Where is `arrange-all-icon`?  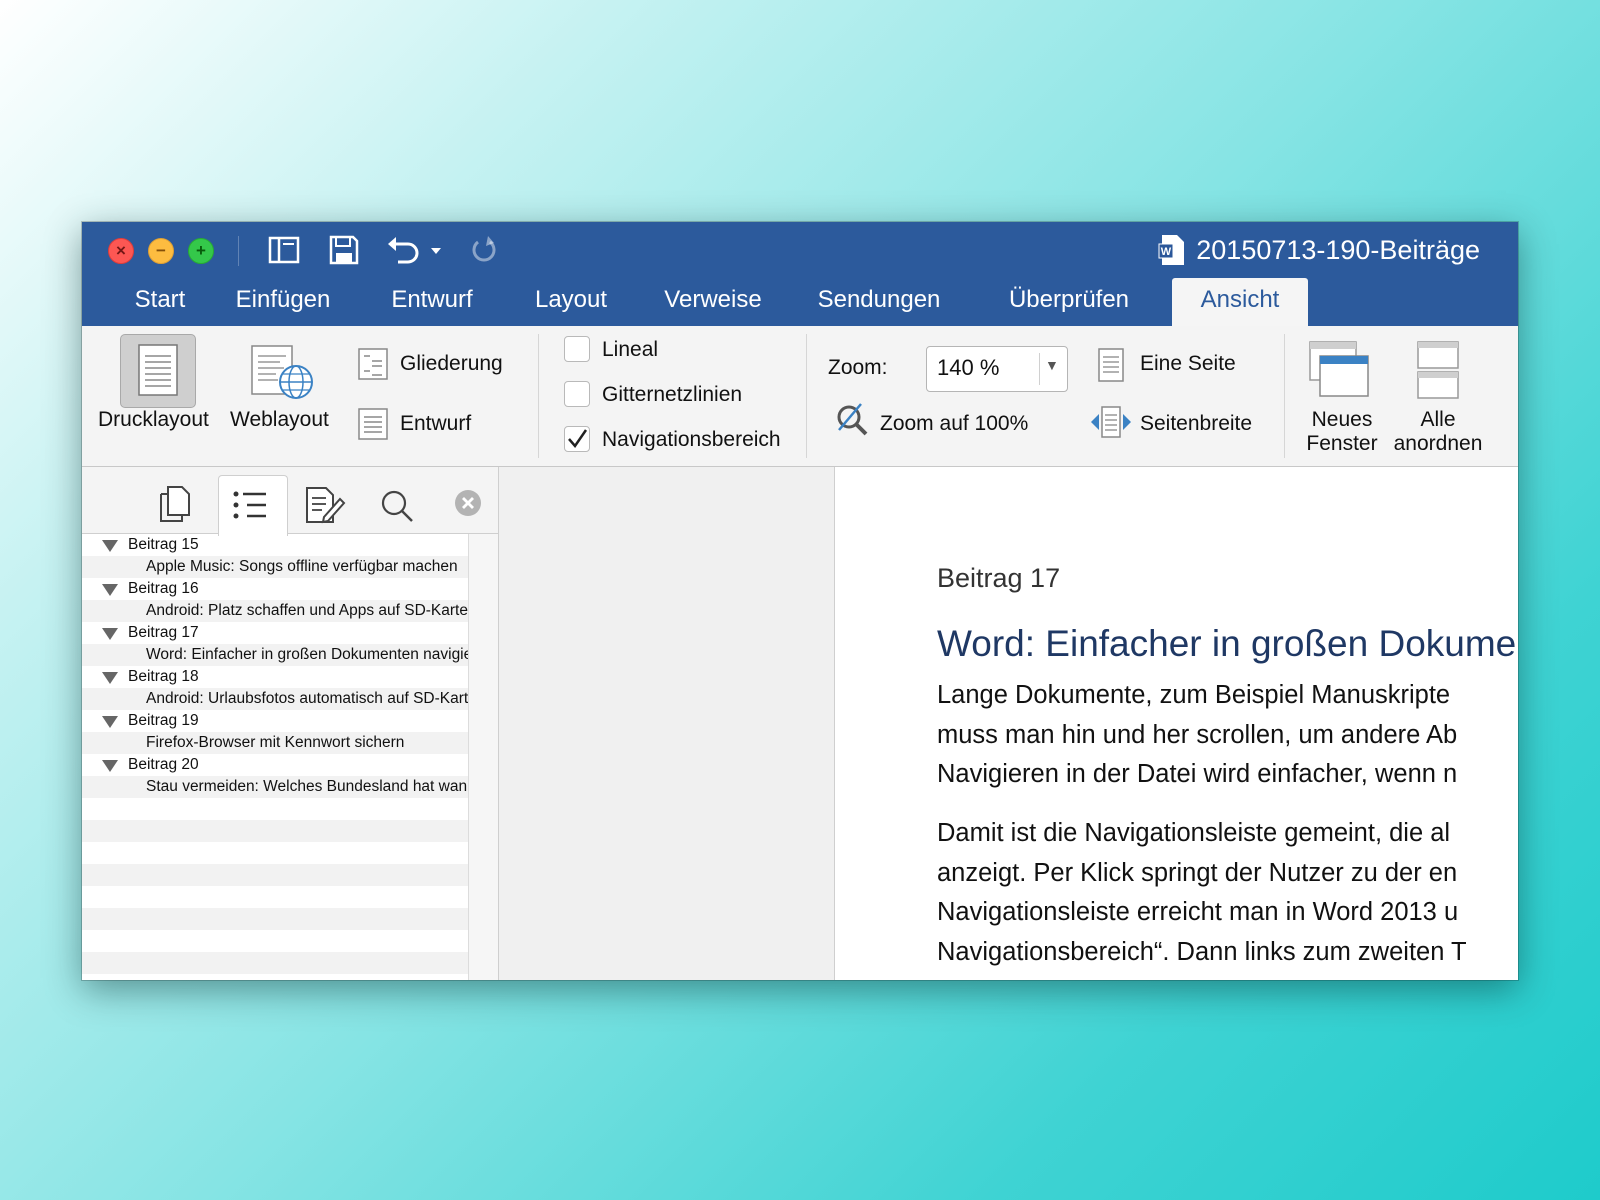 arrange-all-icon is located at coordinates (1438, 370).